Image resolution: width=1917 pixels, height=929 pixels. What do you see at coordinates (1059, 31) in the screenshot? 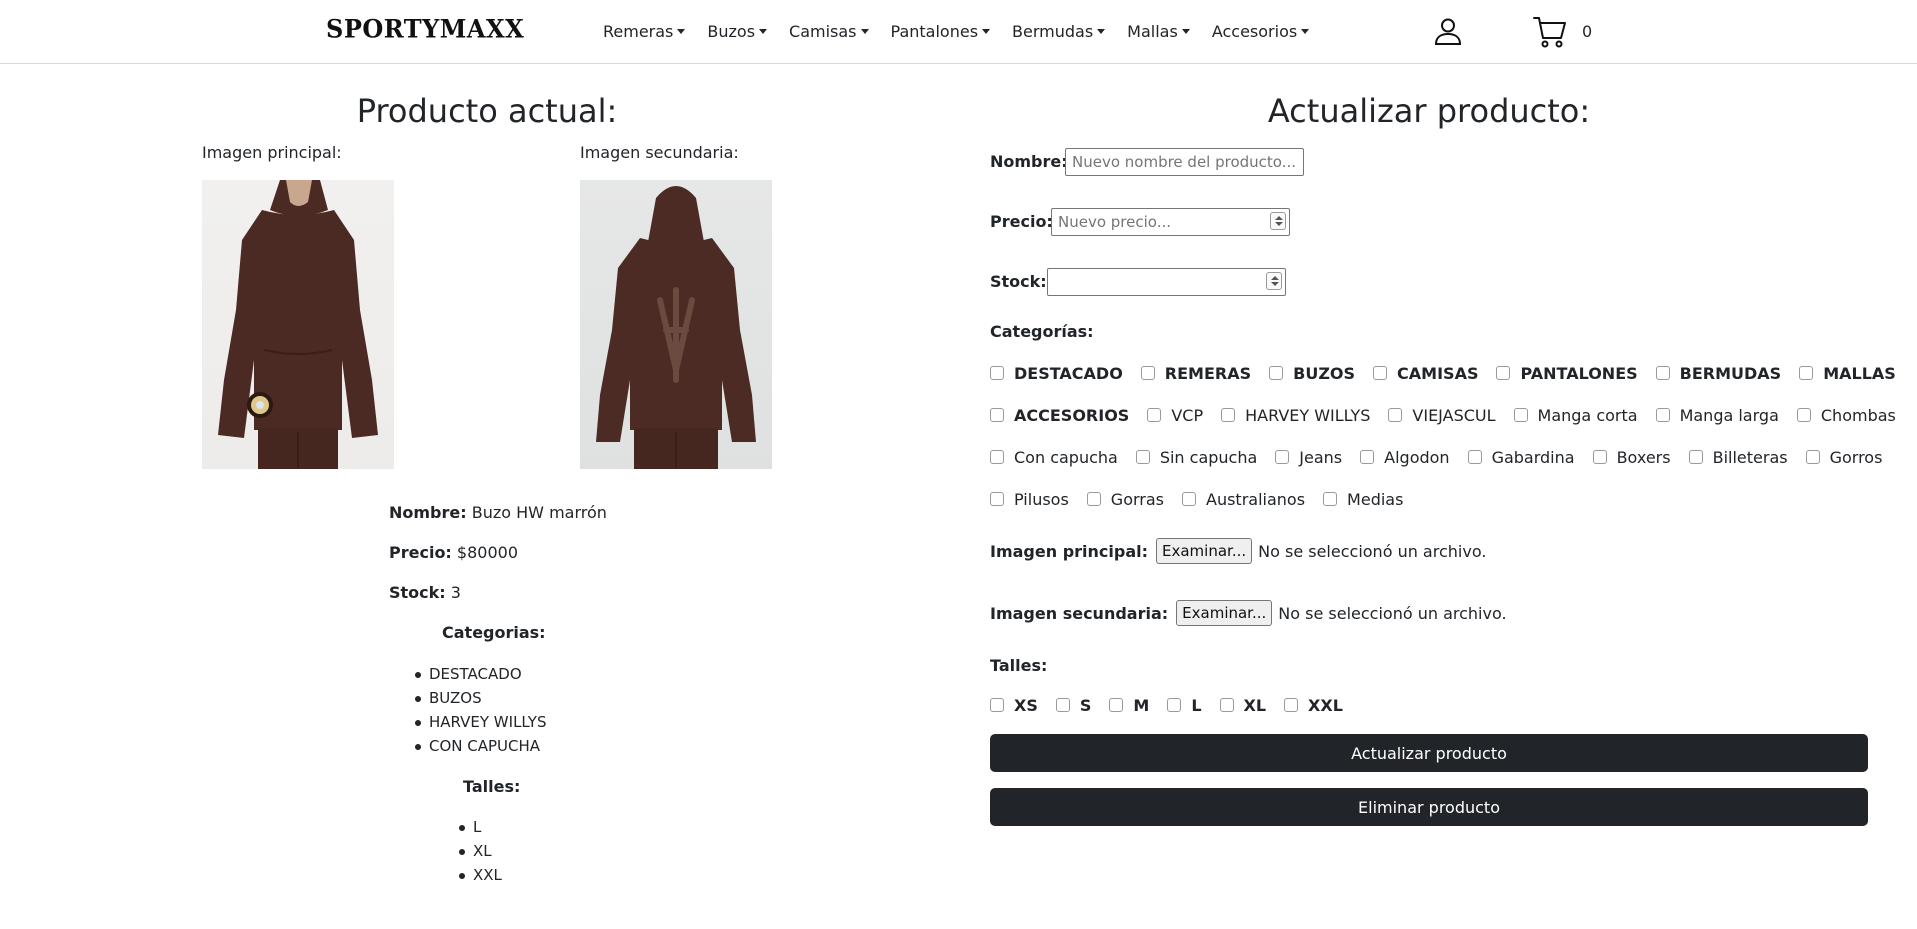
I see `nav-item-bermudas: Bermudas` at bounding box center [1059, 31].